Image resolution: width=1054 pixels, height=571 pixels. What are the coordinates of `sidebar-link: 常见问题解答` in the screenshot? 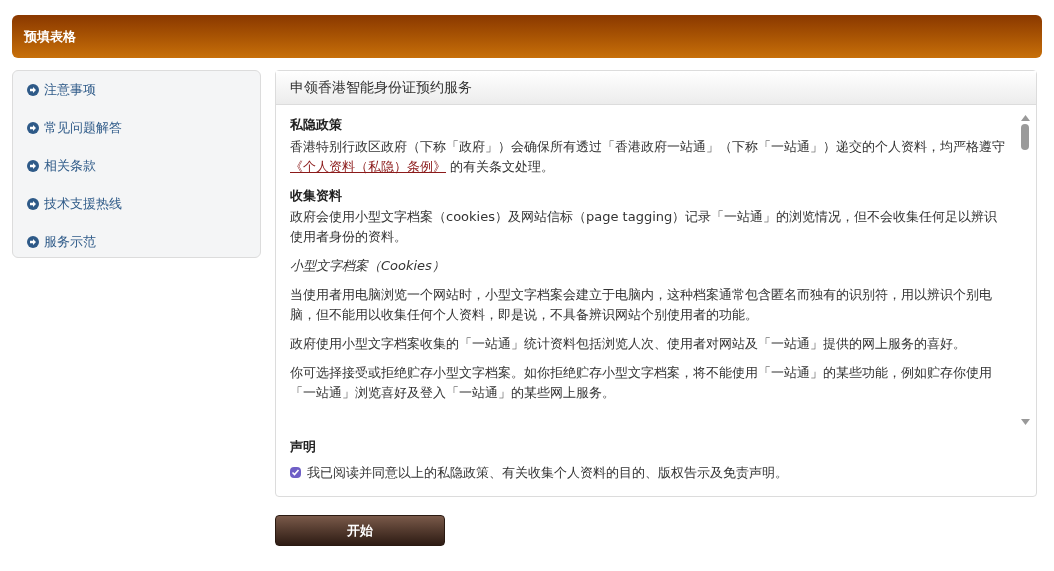 It's located at (136, 127).